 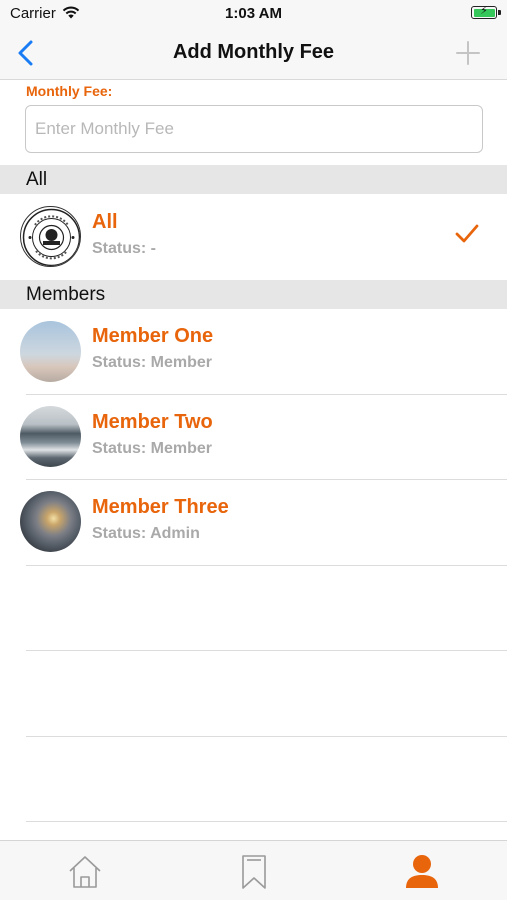 I want to click on member-name: Member Two, so click(x=152, y=422).